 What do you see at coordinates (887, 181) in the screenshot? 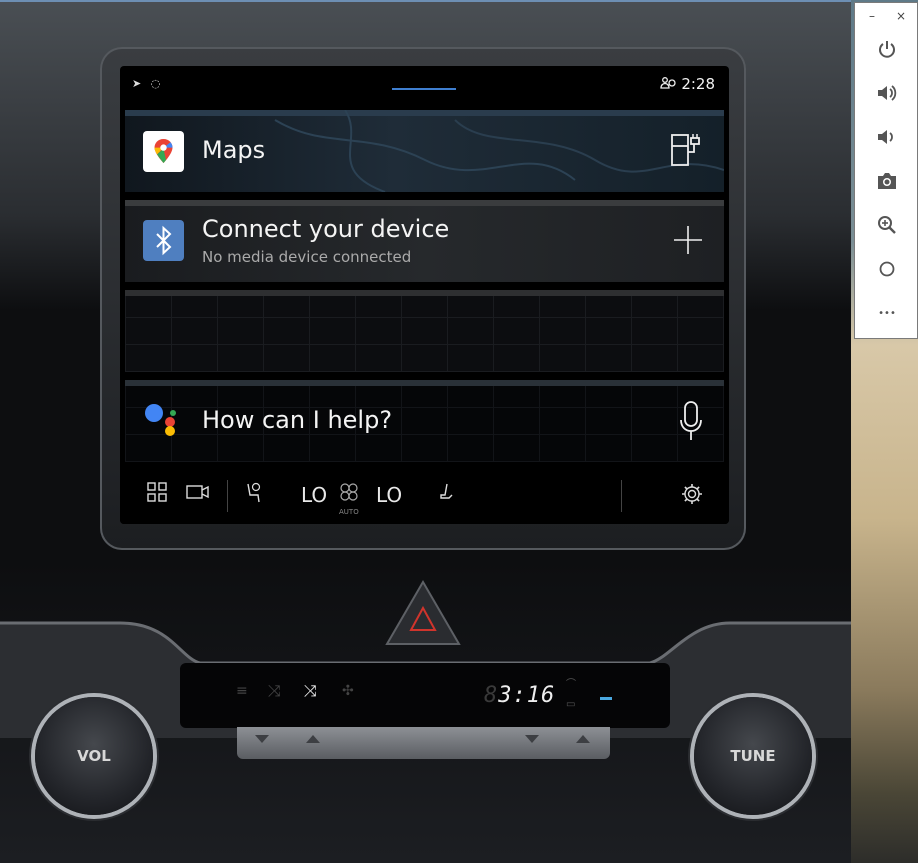
I see `screenshot-camera-icon` at bounding box center [887, 181].